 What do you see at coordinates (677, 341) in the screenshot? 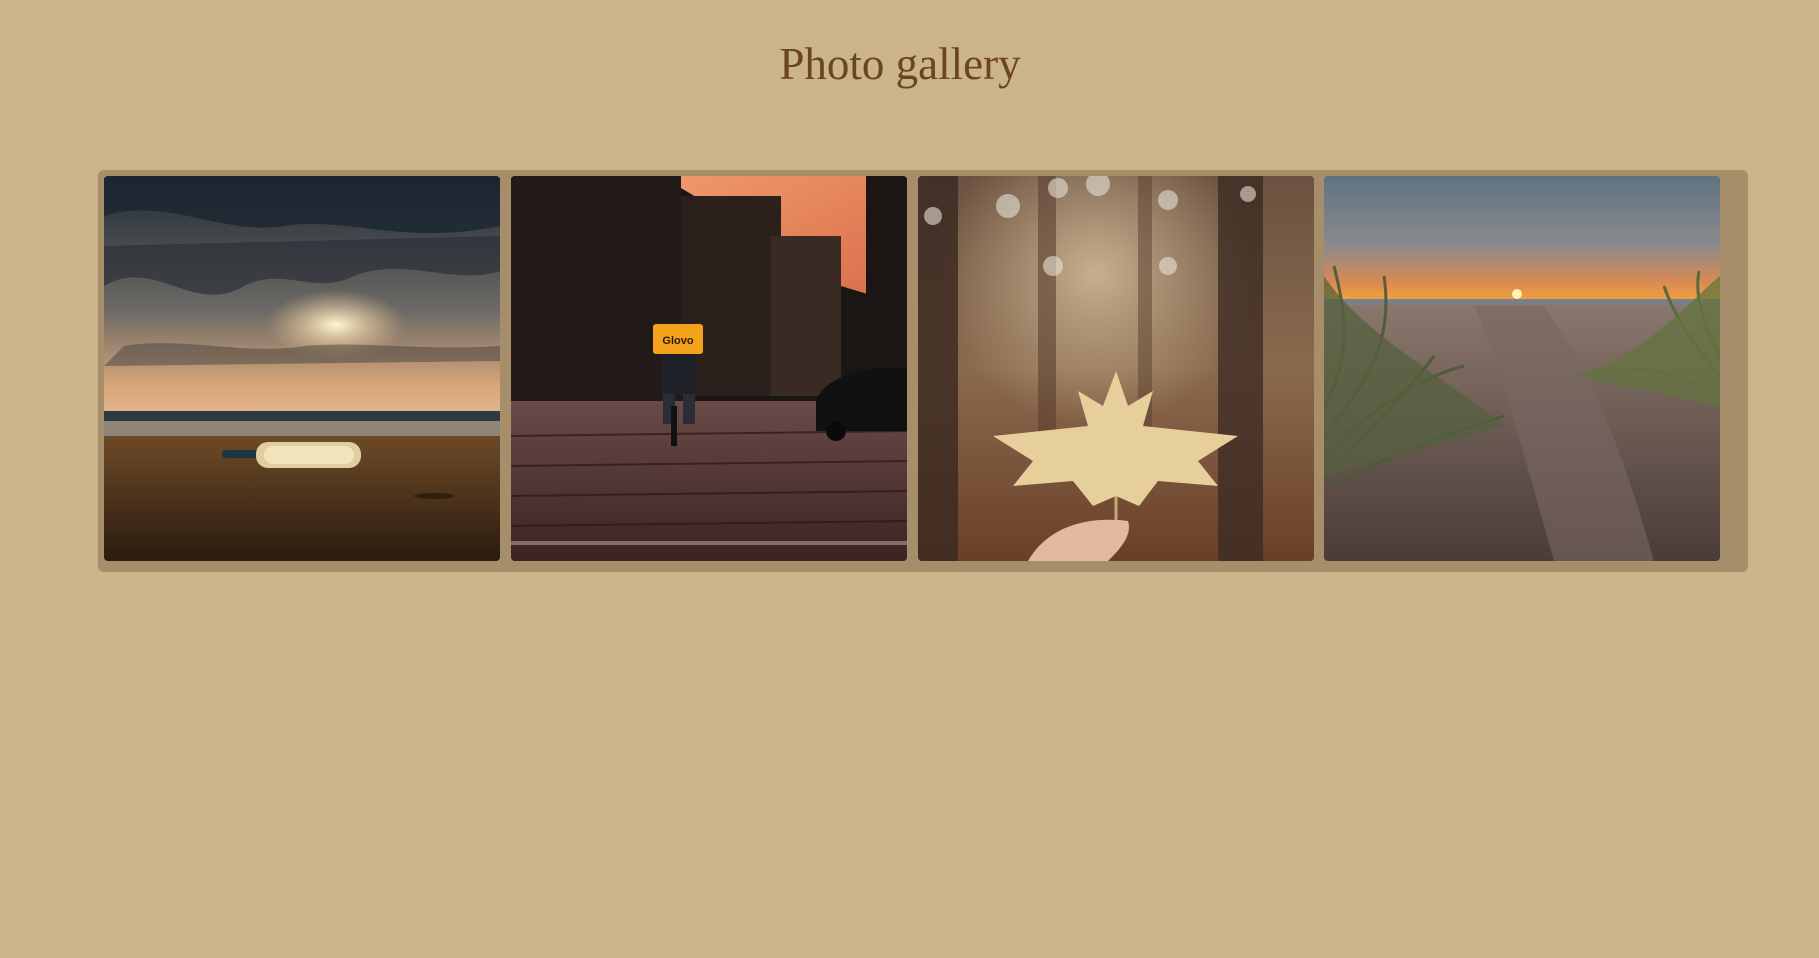
I see `svg-text: Glovo` at bounding box center [677, 341].